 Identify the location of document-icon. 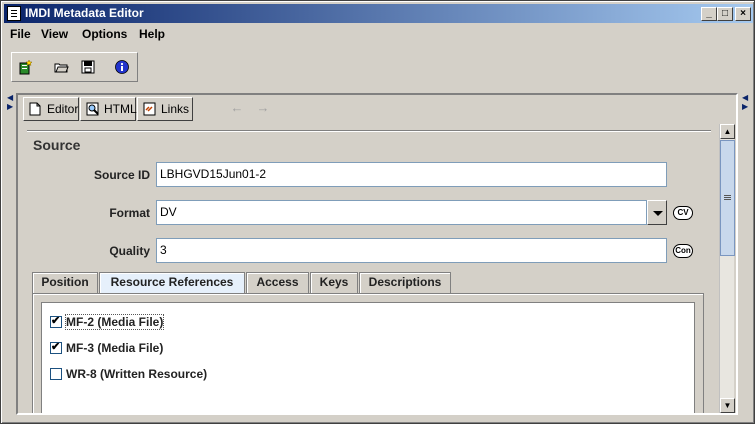
(35, 109).